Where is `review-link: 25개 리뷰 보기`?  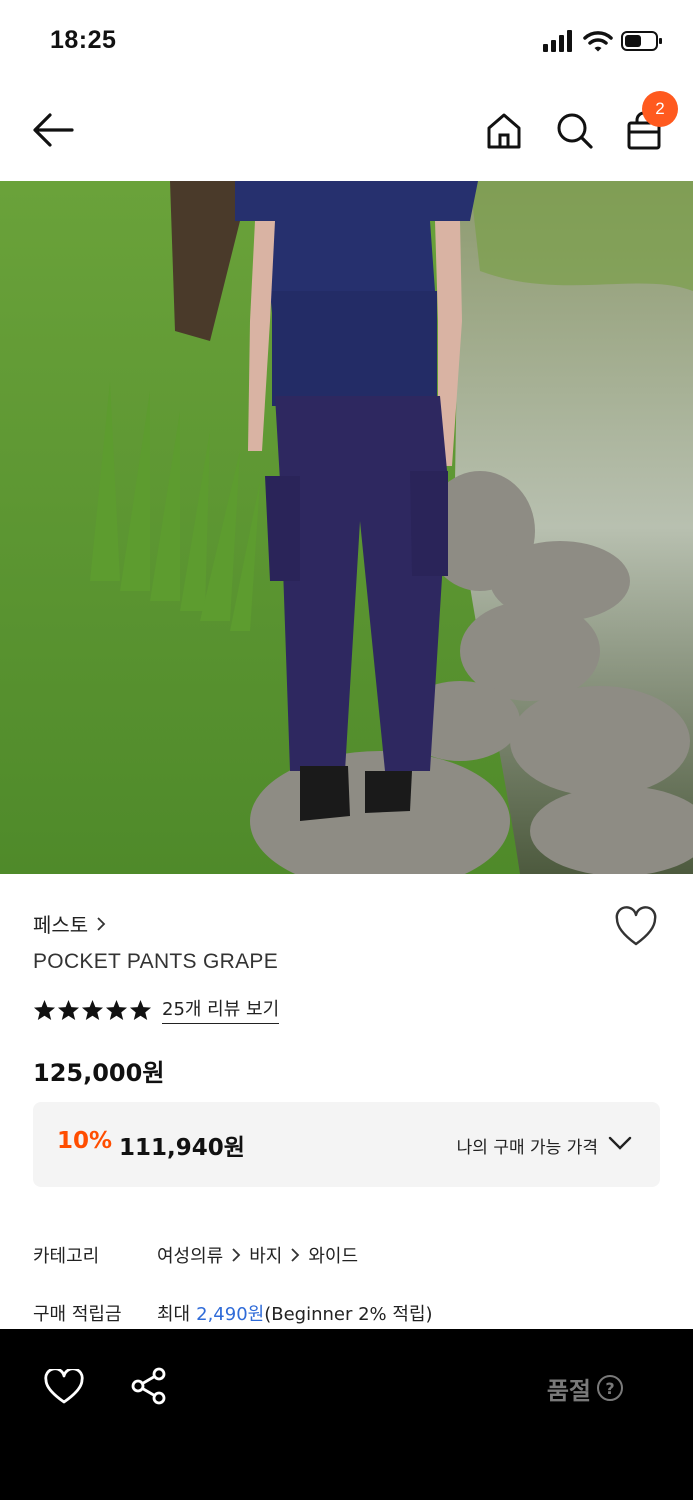 review-link: 25개 리뷰 보기 is located at coordinates (221, 1009).